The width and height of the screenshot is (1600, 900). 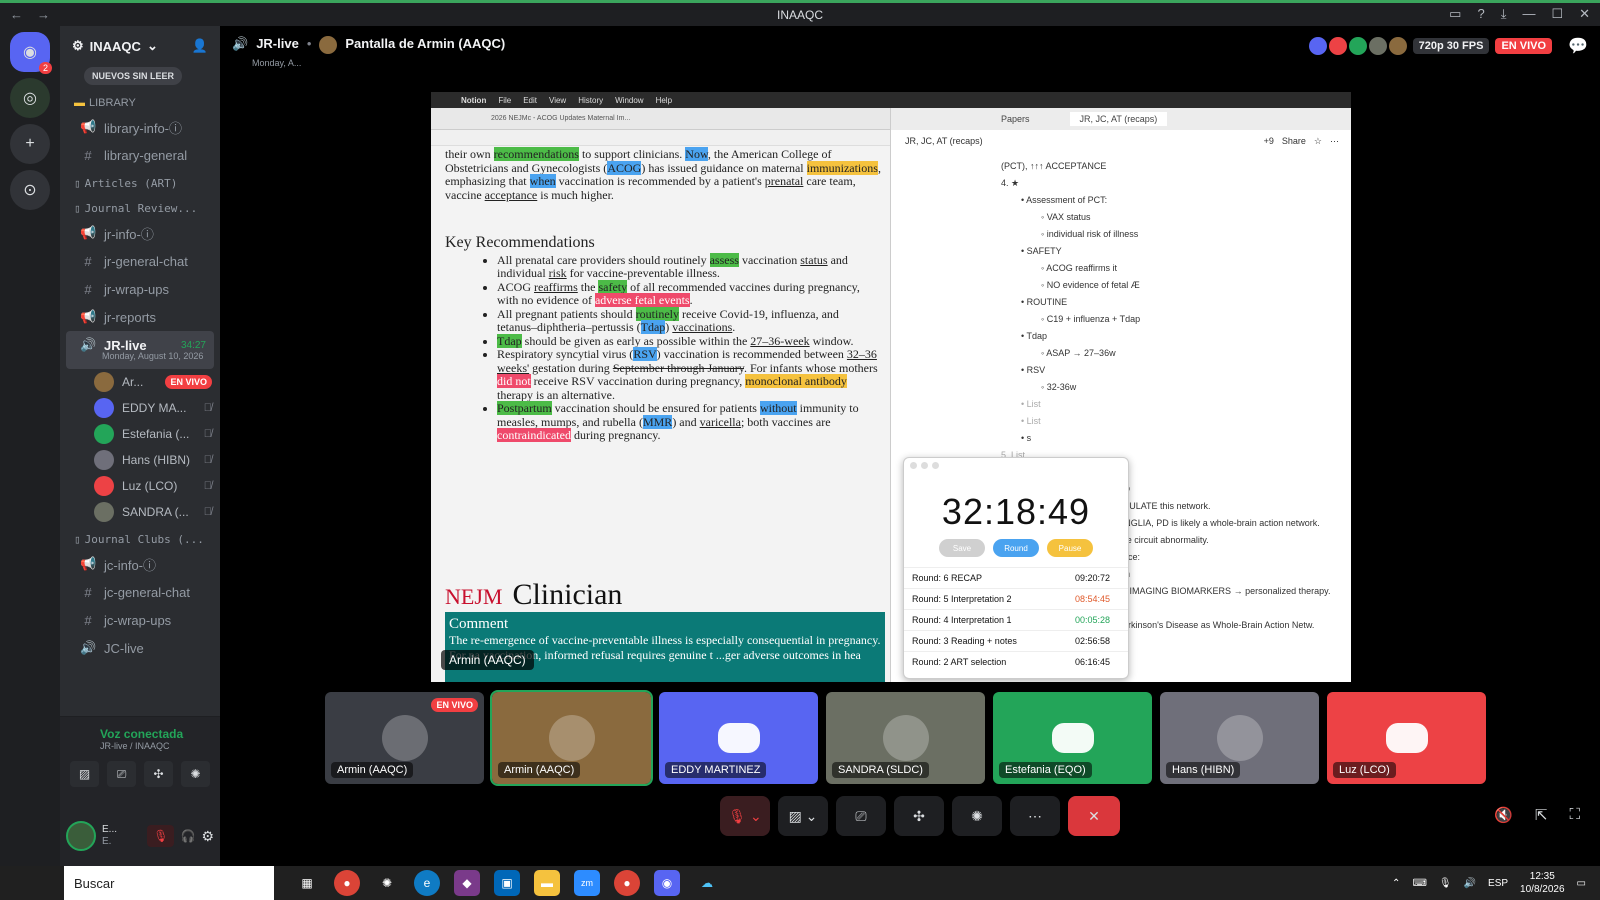 What do you see at coordinates (1445, 883) in the screenshot?
I see `mic-icon: 🎙` at bounding box center [1445, 883].